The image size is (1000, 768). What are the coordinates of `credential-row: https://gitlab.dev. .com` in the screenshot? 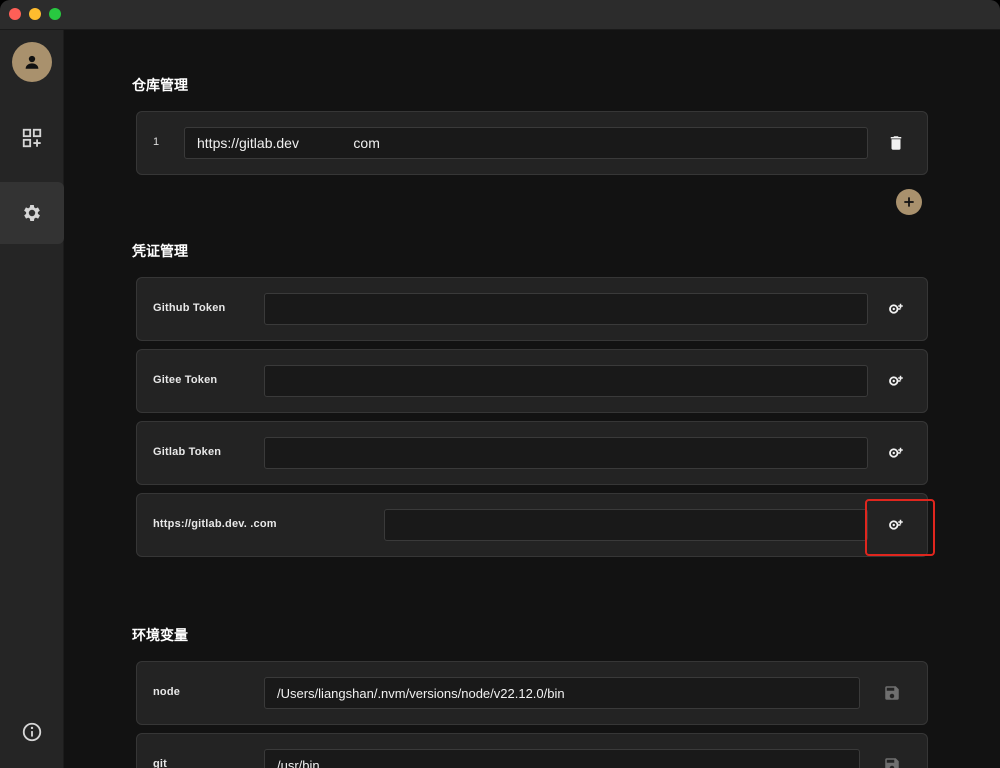 It's located at (532, 525).